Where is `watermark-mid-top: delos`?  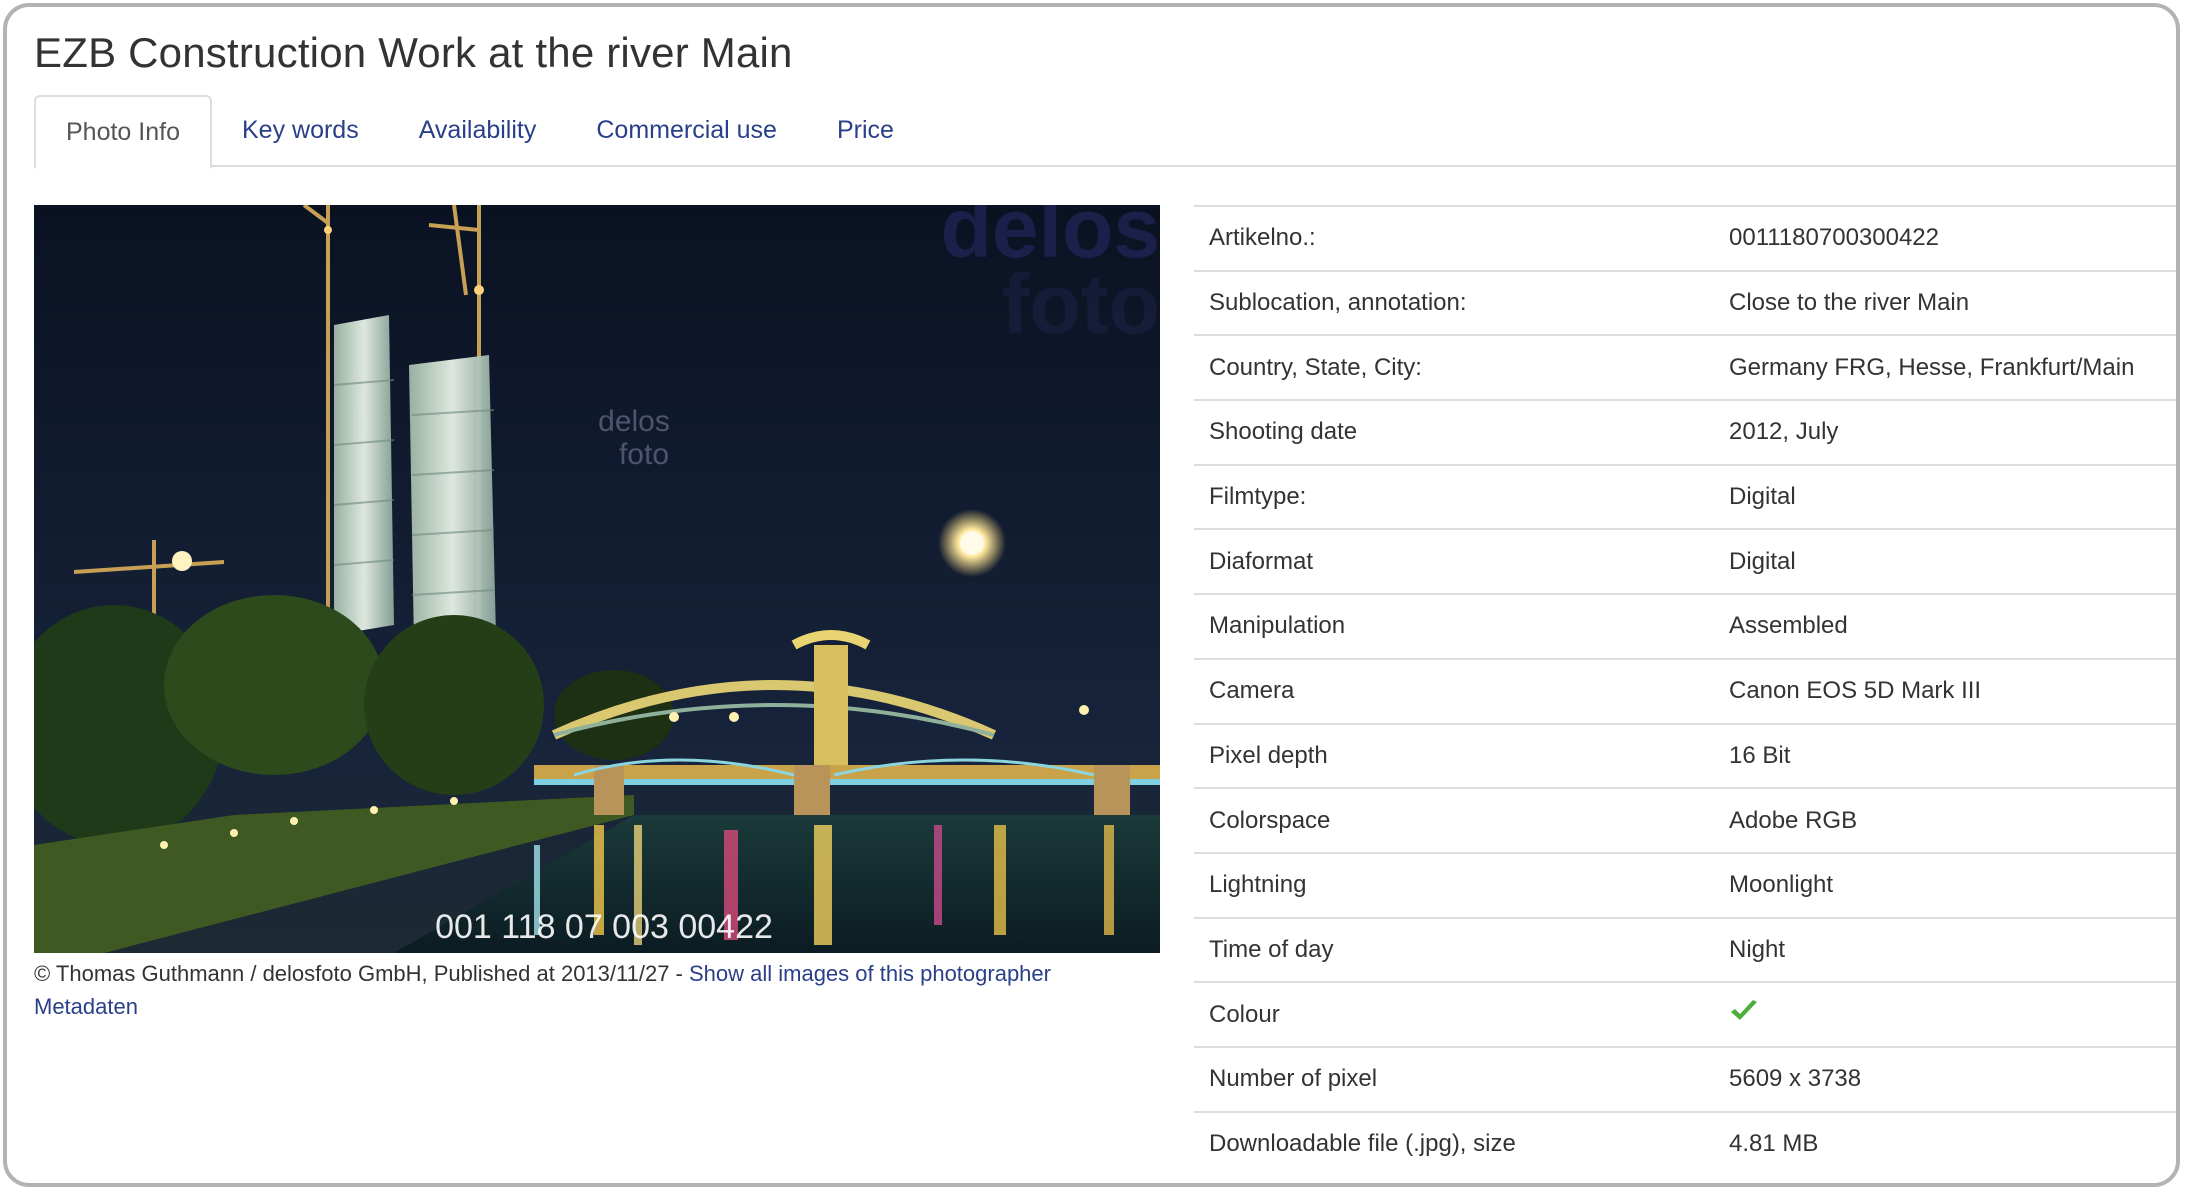
watermark-mid-top: delos is located at coordinates (634, 421).